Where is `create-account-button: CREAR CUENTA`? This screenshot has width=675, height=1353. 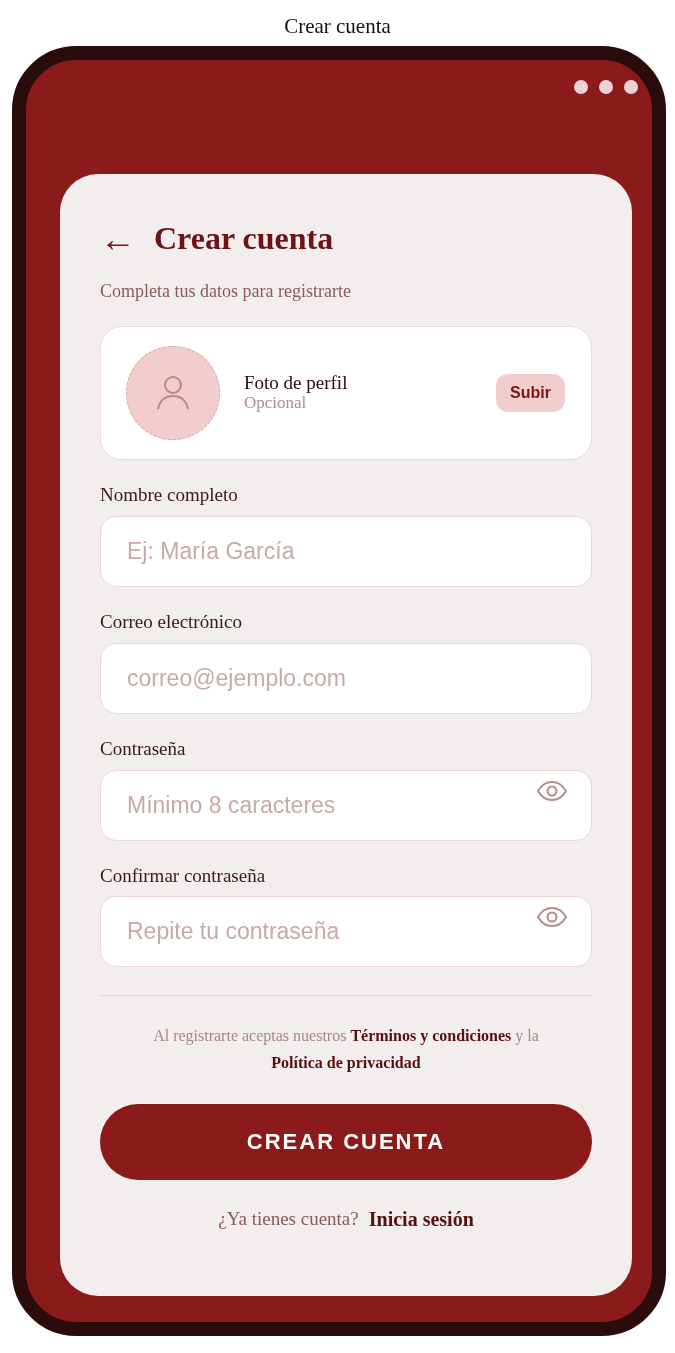
create-account-button: CREAR CUENTA is located at coordinates (346, 1142).